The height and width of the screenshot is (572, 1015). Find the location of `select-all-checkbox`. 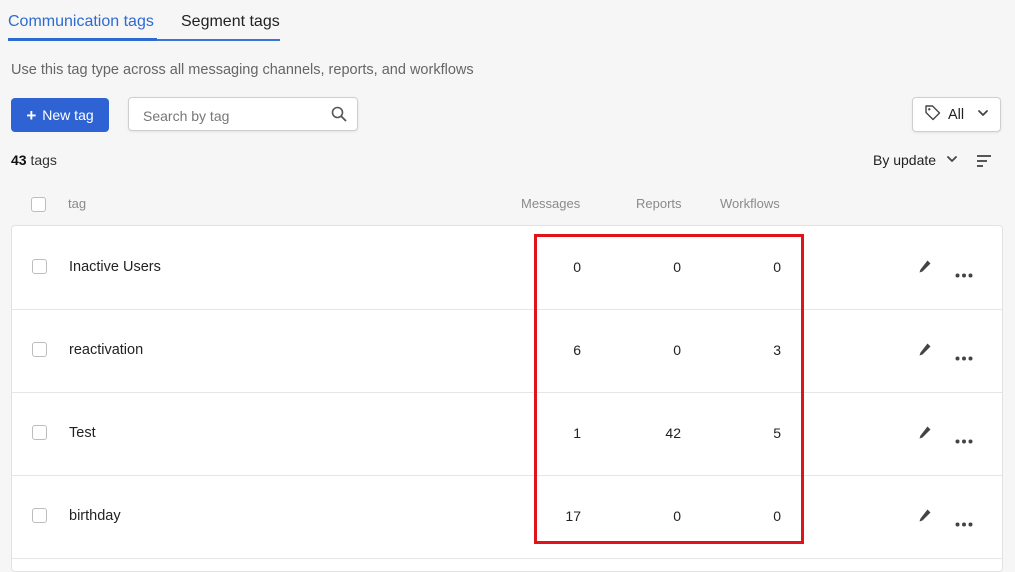

select-all-checkbox is located at coordinates (38, 204).